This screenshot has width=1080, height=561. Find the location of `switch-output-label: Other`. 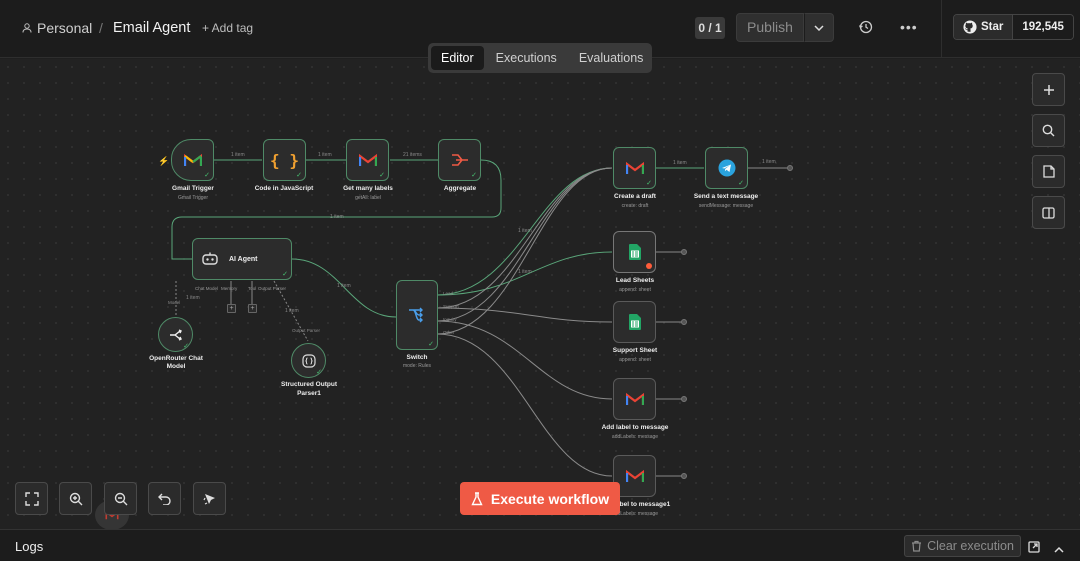

switch-output-label: Other is located at coordinates (449, 332).